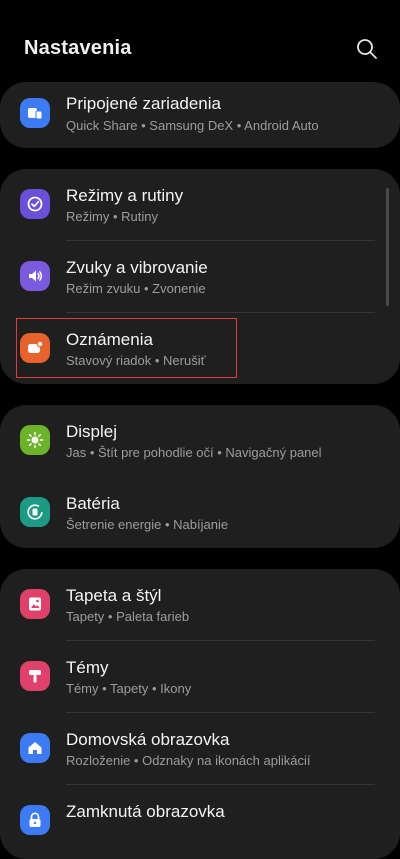  What do you see at coordinates (92, 431) in the screenshot?
I see `item-label: Displej` at bounding box center [92, 431].